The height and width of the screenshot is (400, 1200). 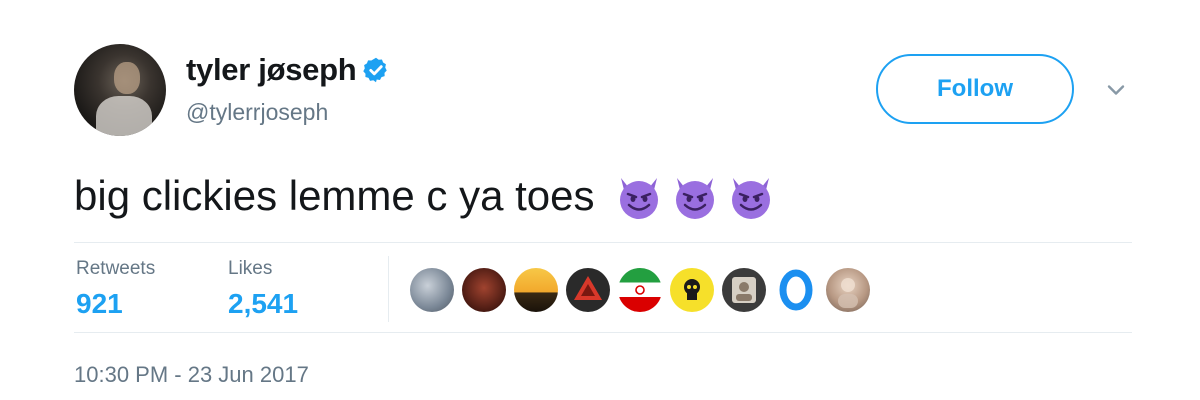 I want to click on user-handle: @tylerrjoseph, so click(x=257, y=112).